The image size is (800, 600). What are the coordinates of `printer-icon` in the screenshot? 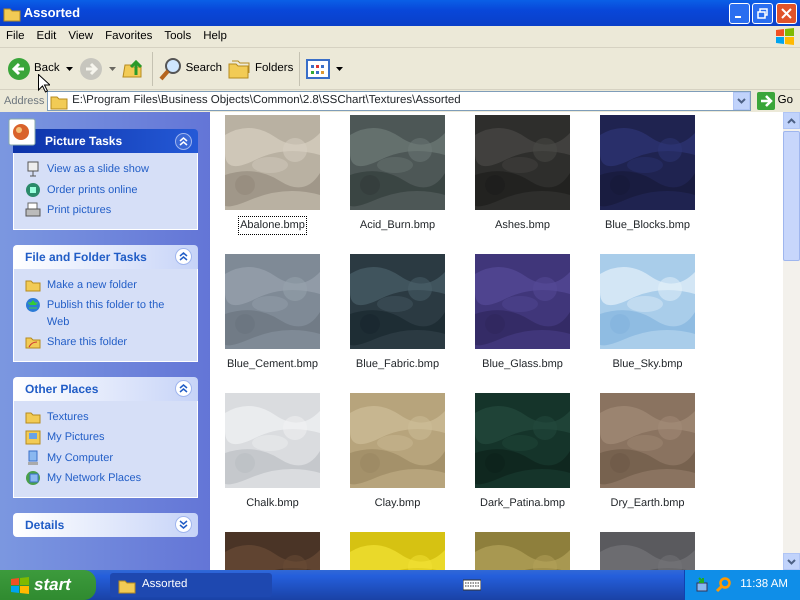 It's located at (33, 210).